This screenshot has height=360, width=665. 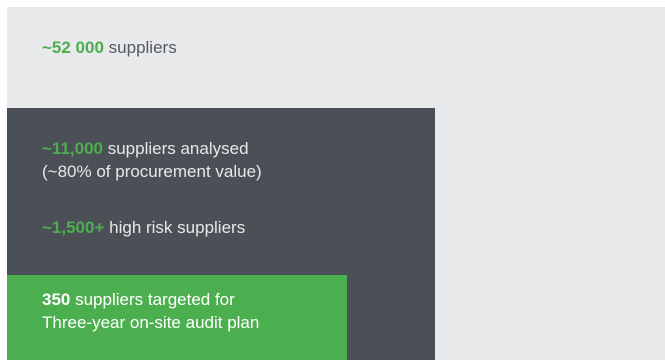 I want to click on high-risk-suppliers-text: ~1,500+ high risk suppliers, so click(x=143, y=227).